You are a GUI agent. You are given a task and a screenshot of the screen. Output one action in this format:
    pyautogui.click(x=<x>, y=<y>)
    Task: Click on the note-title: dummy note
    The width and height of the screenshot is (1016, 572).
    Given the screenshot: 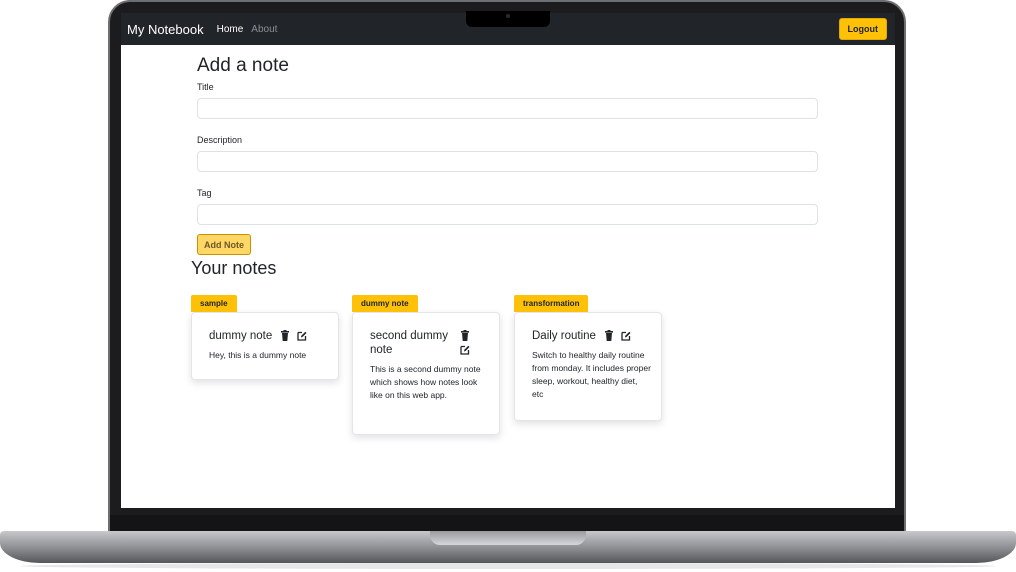 What is the action you would take?
    pyautogui.click(x=241, y=336)
    